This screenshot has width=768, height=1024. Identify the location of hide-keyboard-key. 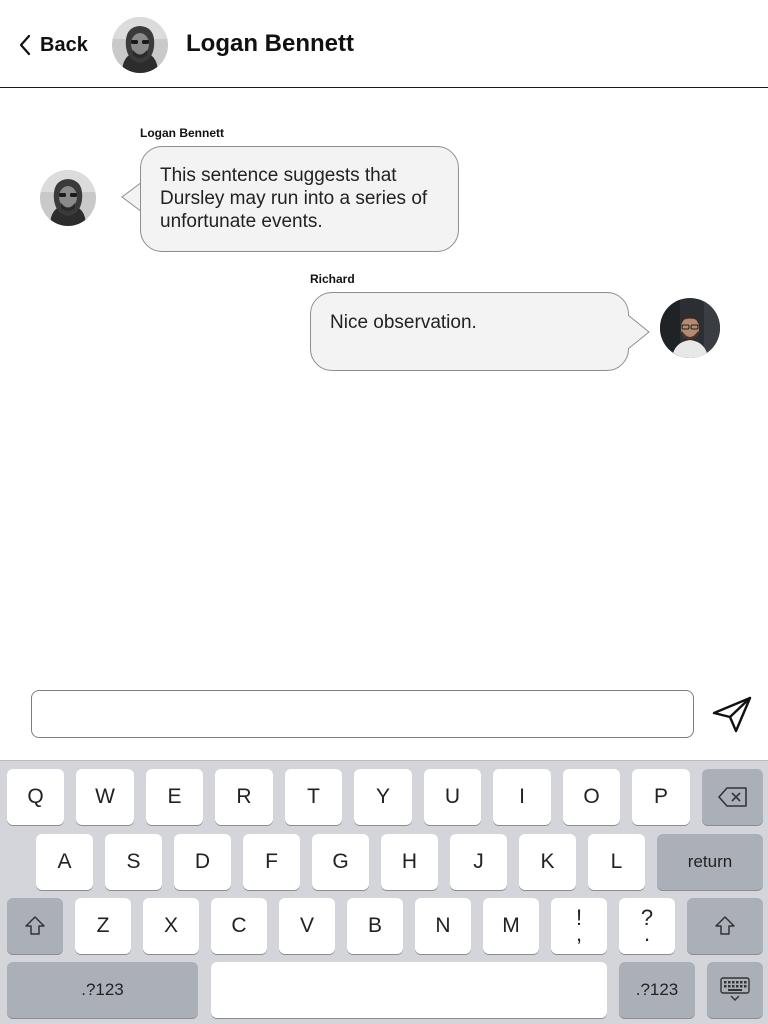
(735, 990).